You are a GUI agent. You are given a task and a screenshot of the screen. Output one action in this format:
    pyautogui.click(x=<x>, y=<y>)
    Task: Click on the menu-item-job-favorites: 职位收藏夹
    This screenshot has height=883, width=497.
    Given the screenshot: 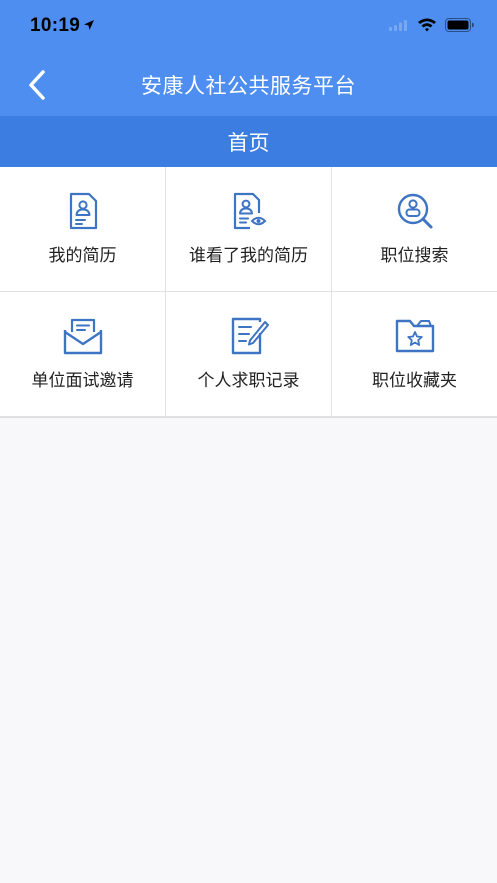 What is the action you would take?
    pyautogui.click(x=414, y=354)
    